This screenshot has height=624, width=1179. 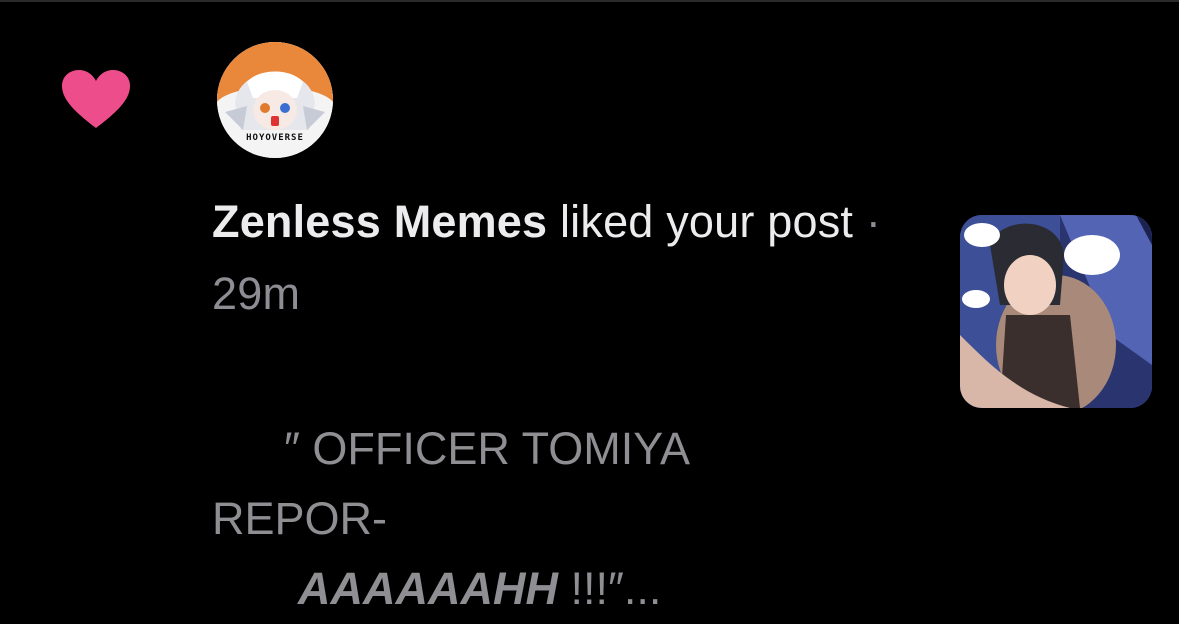 I want to click on preview-line-2: REPOR-, so click(x=300, y=518).